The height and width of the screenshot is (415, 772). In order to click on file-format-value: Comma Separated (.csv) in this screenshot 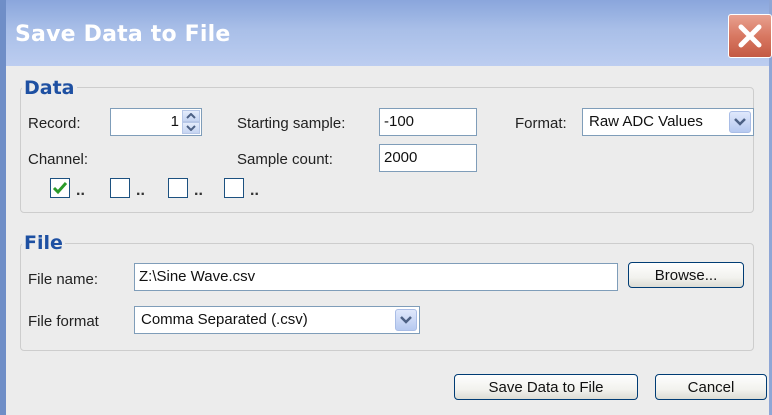, I will do `click(224, 319)`.